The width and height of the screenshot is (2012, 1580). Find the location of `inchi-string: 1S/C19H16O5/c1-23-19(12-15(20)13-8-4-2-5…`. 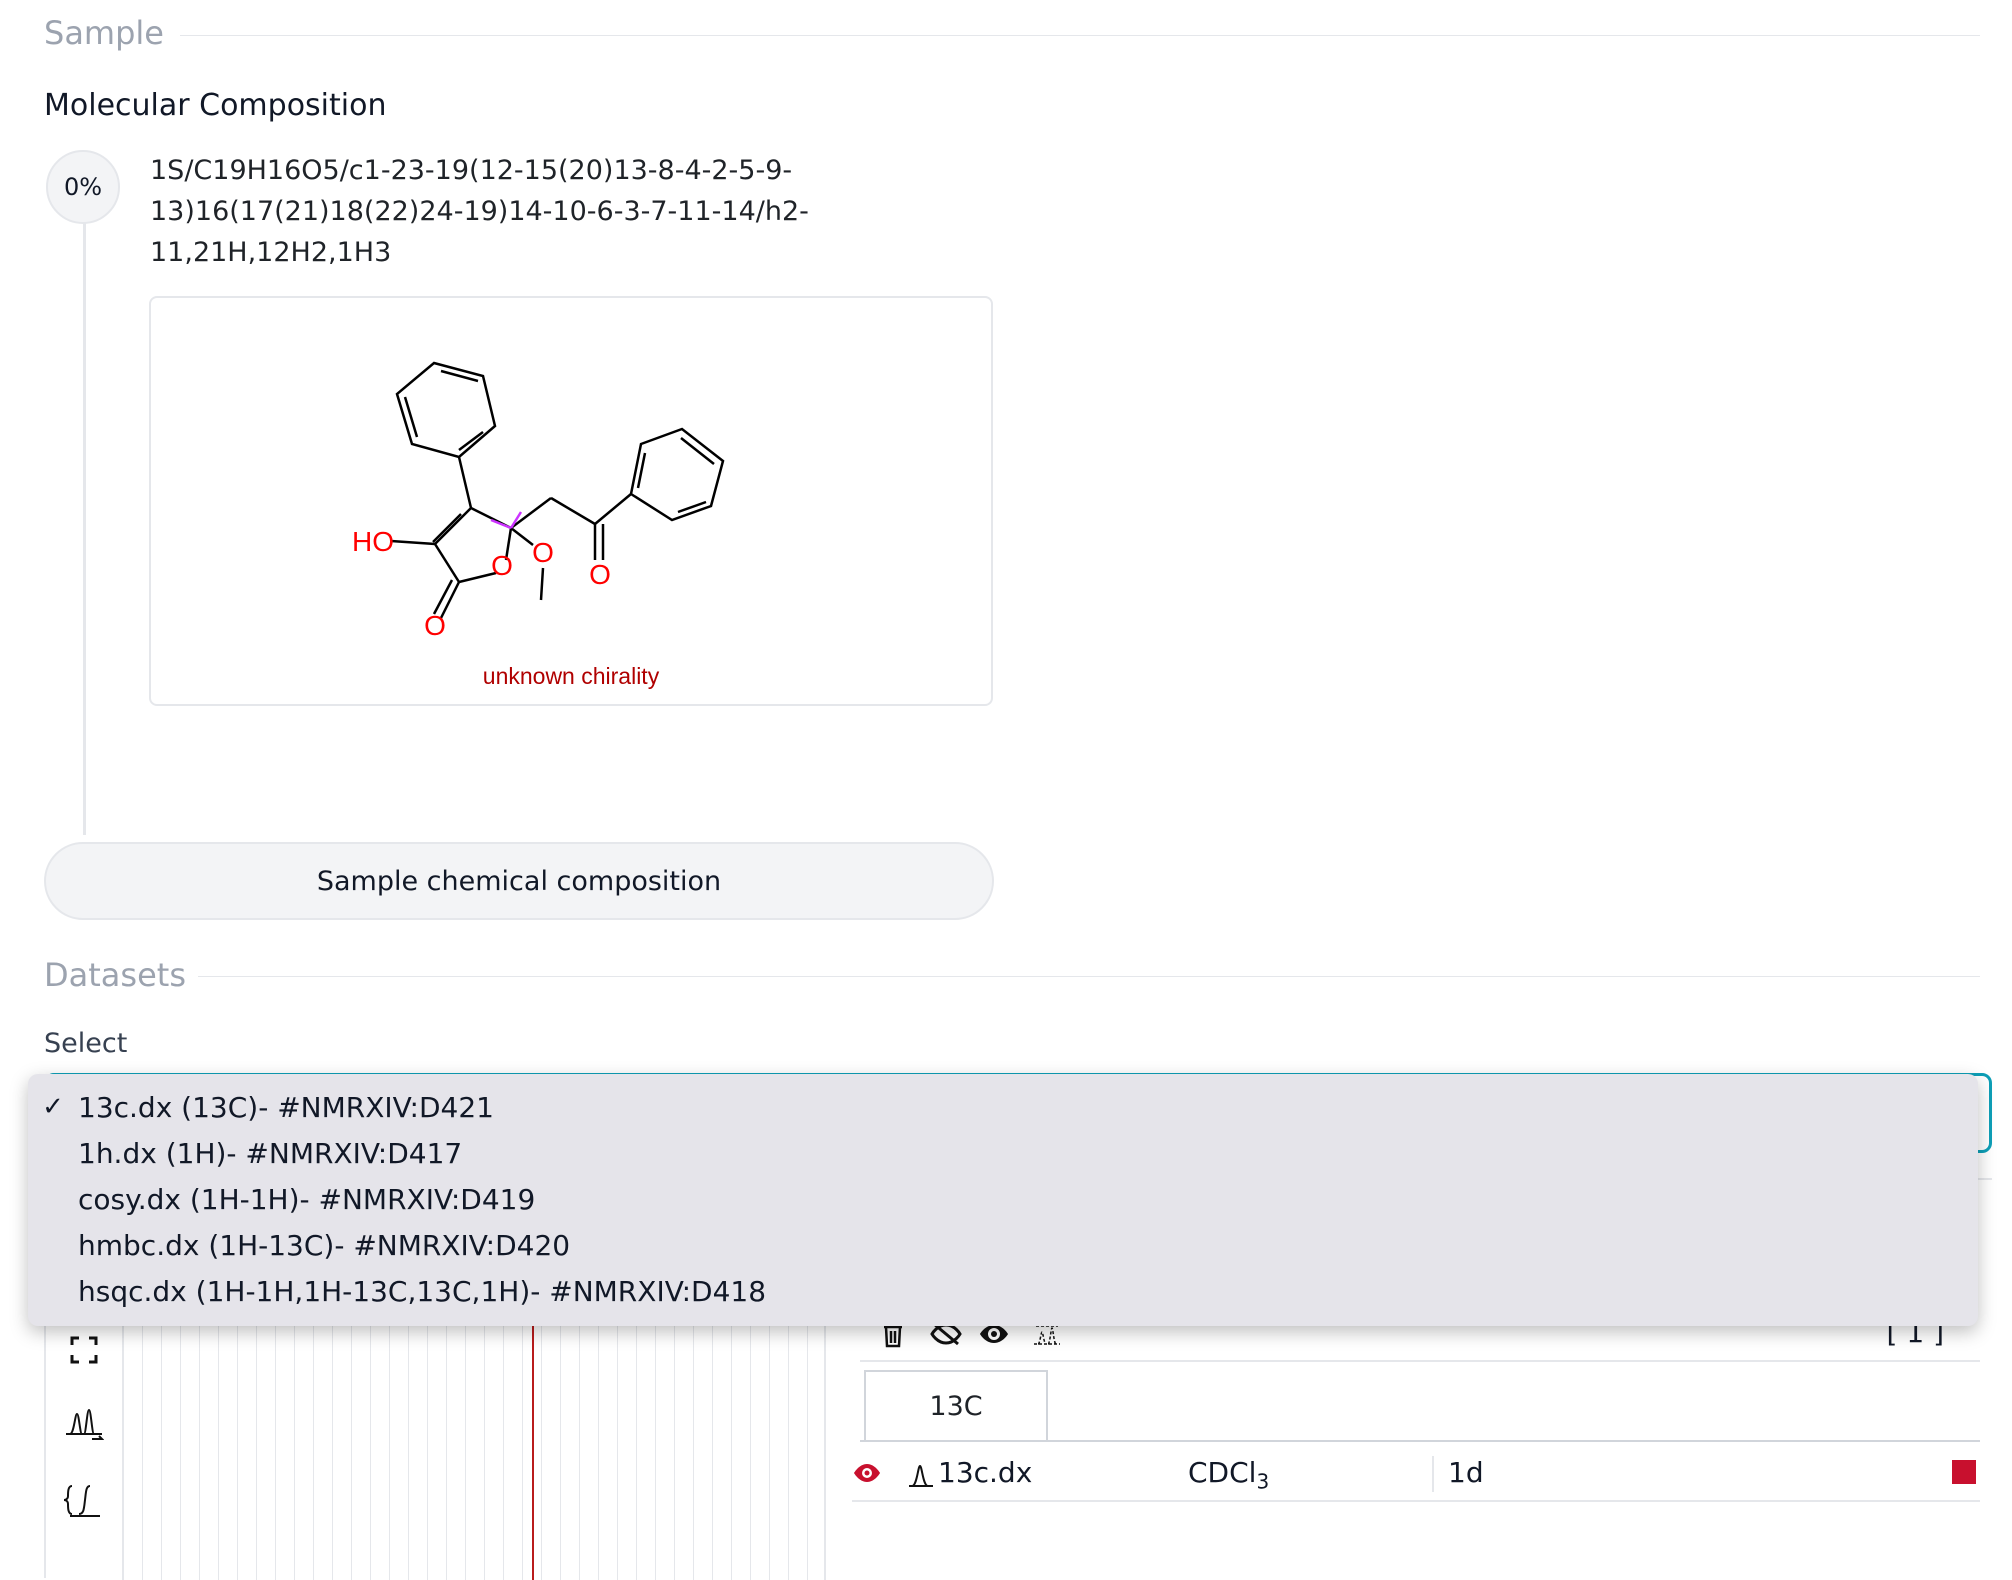

inchi-string: 1S/C19H16O5/c1-23-19(12-15(20)13-8-4-2-5… is located at coordinates (500, 211).